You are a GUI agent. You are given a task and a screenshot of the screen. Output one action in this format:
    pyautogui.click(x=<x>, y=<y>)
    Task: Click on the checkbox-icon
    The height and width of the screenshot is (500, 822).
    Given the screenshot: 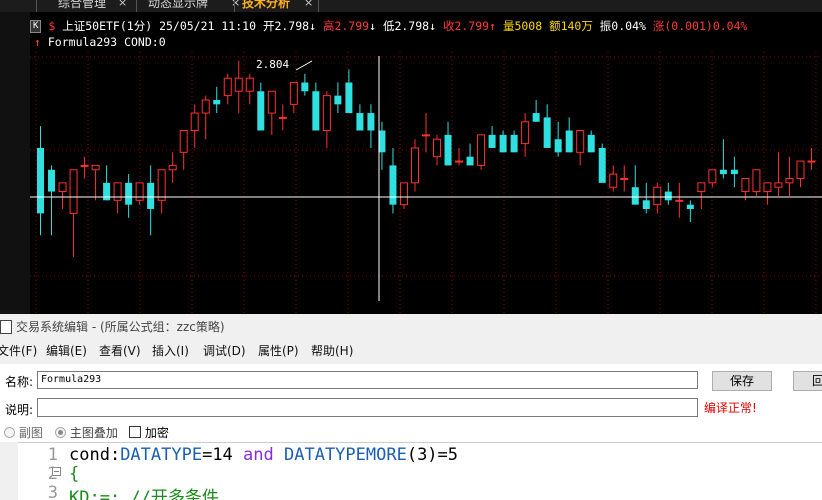 What is the action you would take?
    pyautogui.click(x=135, y=432)
    